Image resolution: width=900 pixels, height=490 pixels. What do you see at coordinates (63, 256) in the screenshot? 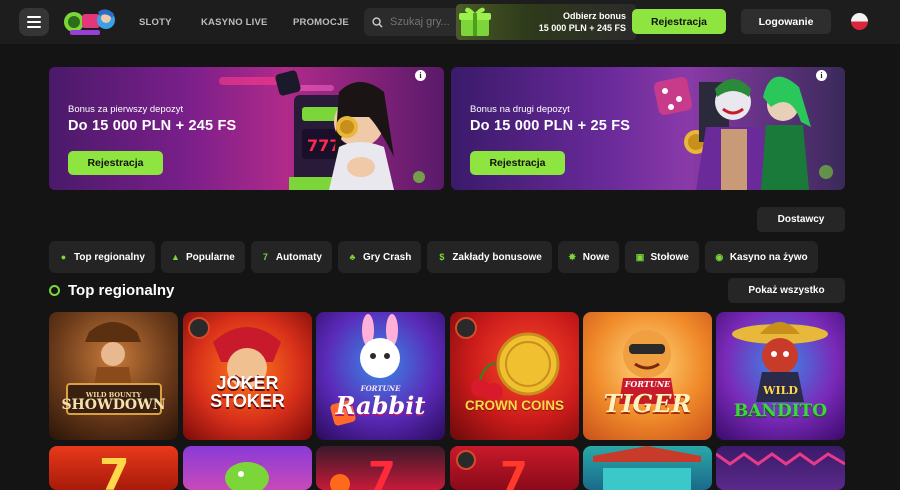
I see `globe-icon: ●` at bounding box center [63, 256].